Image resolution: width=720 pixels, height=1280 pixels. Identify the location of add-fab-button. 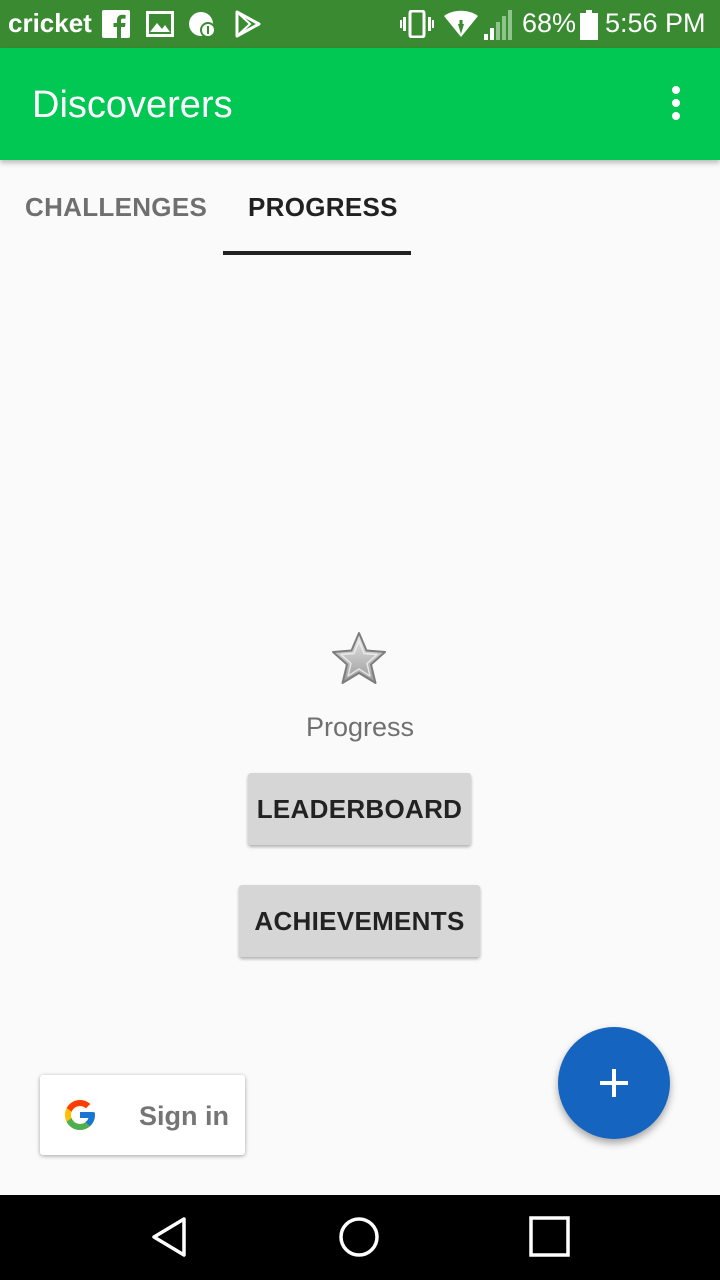
(614, 1083).